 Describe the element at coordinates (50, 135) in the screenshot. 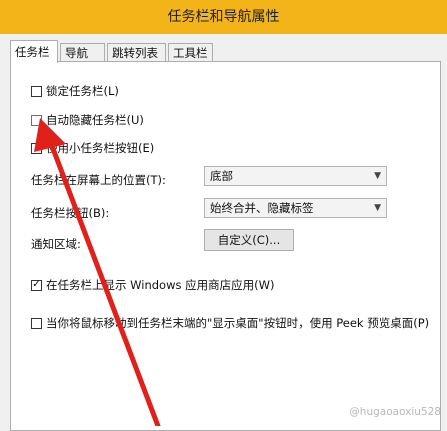

I see `arrow-head` at that location.